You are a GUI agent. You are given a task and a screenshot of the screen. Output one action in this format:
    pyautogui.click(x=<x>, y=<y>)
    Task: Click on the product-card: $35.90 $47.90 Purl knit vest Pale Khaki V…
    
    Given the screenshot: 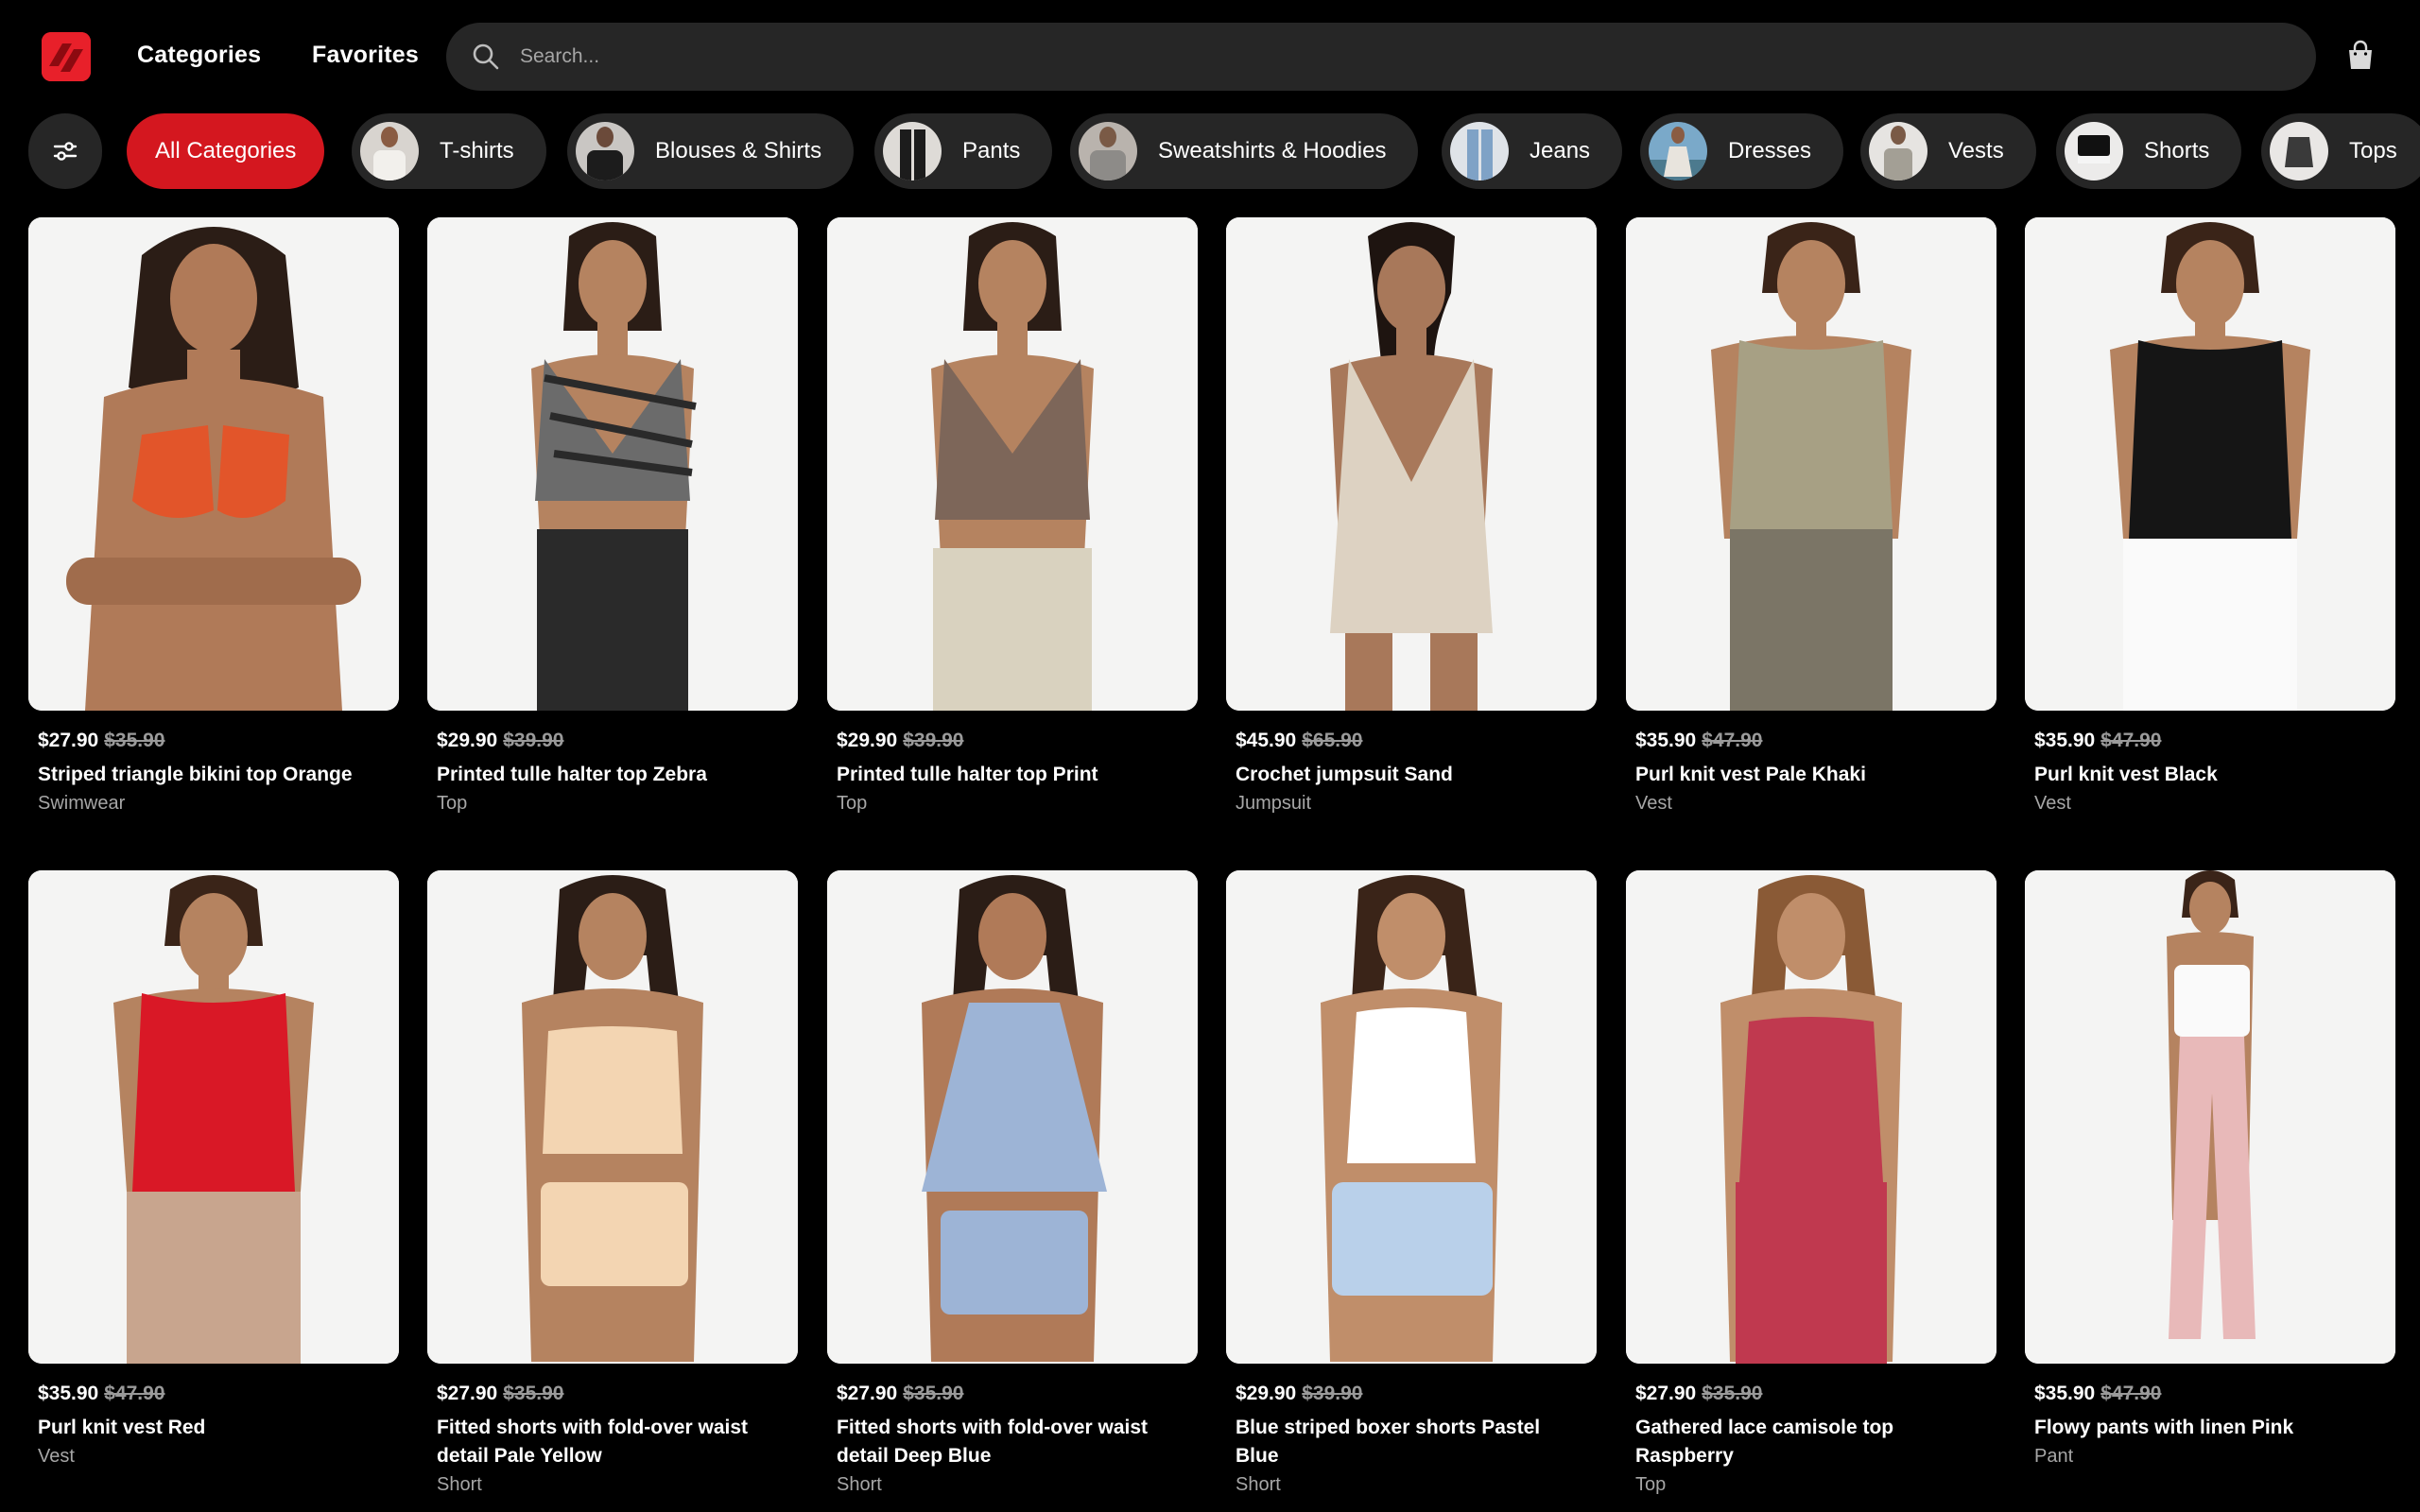 What is the action you would take?
    pyautogui.click(x=1811, y=516)
    